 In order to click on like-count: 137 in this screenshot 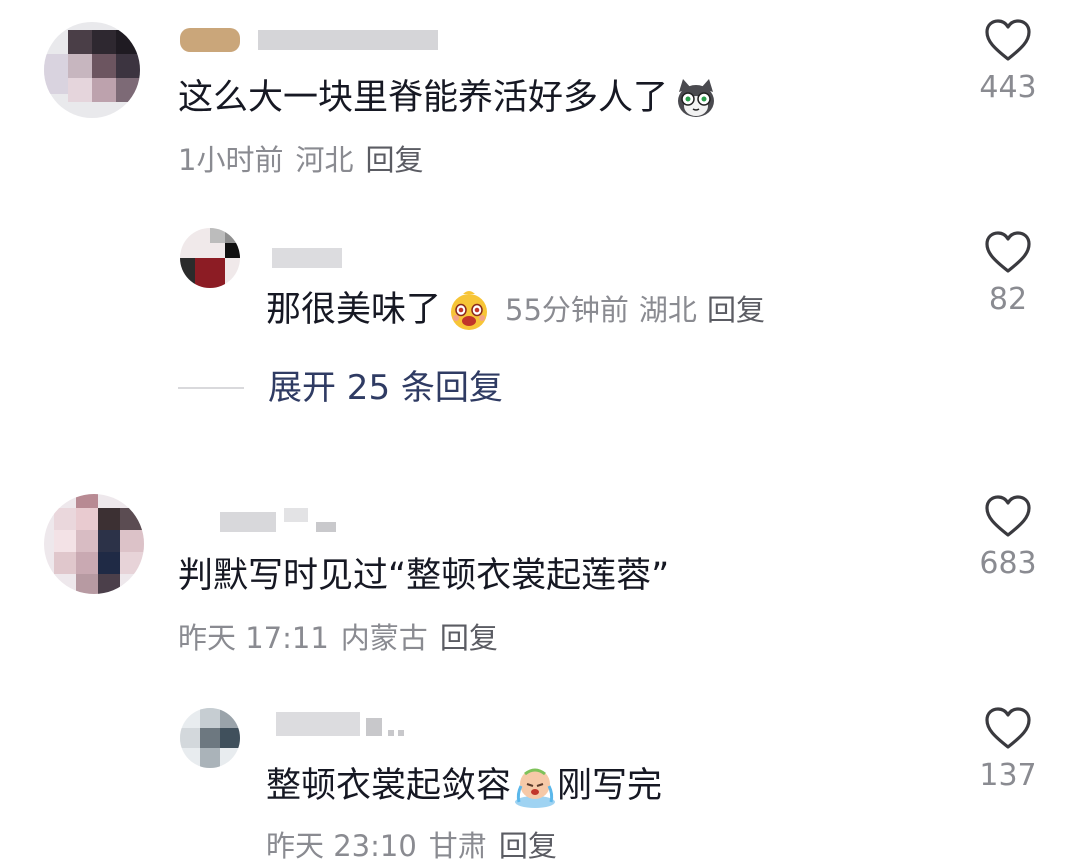, I will do `click(1008, 775)`.